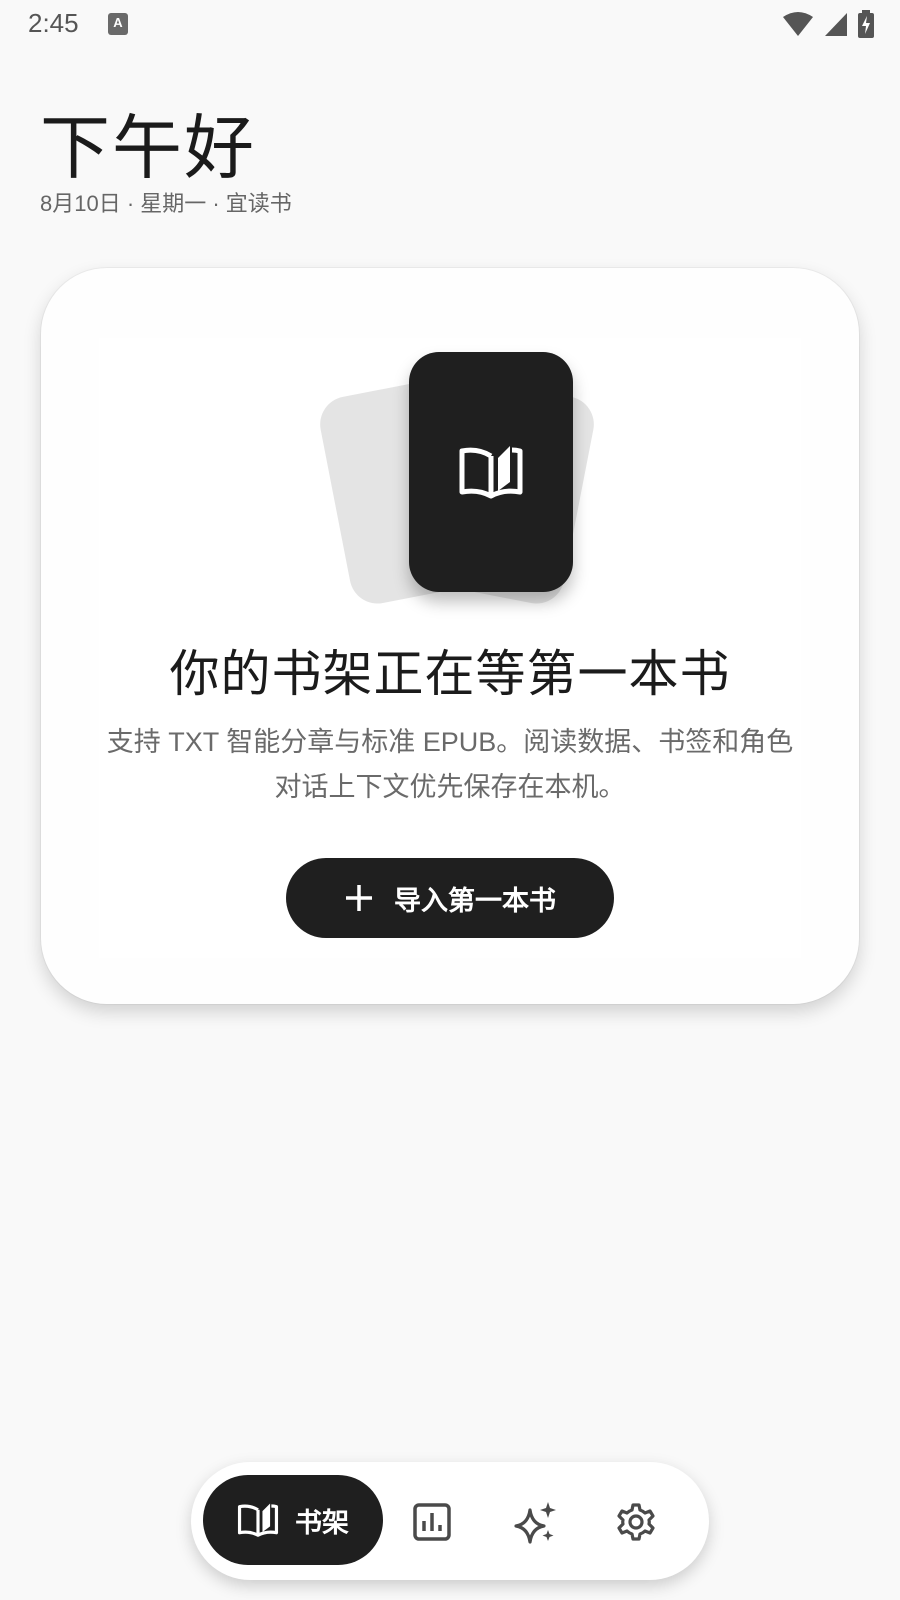 The height and width of the screenshot is (1600, 900). I want to click on empty-state-title: 你的书架正在等第一本书, so click(450, 674).